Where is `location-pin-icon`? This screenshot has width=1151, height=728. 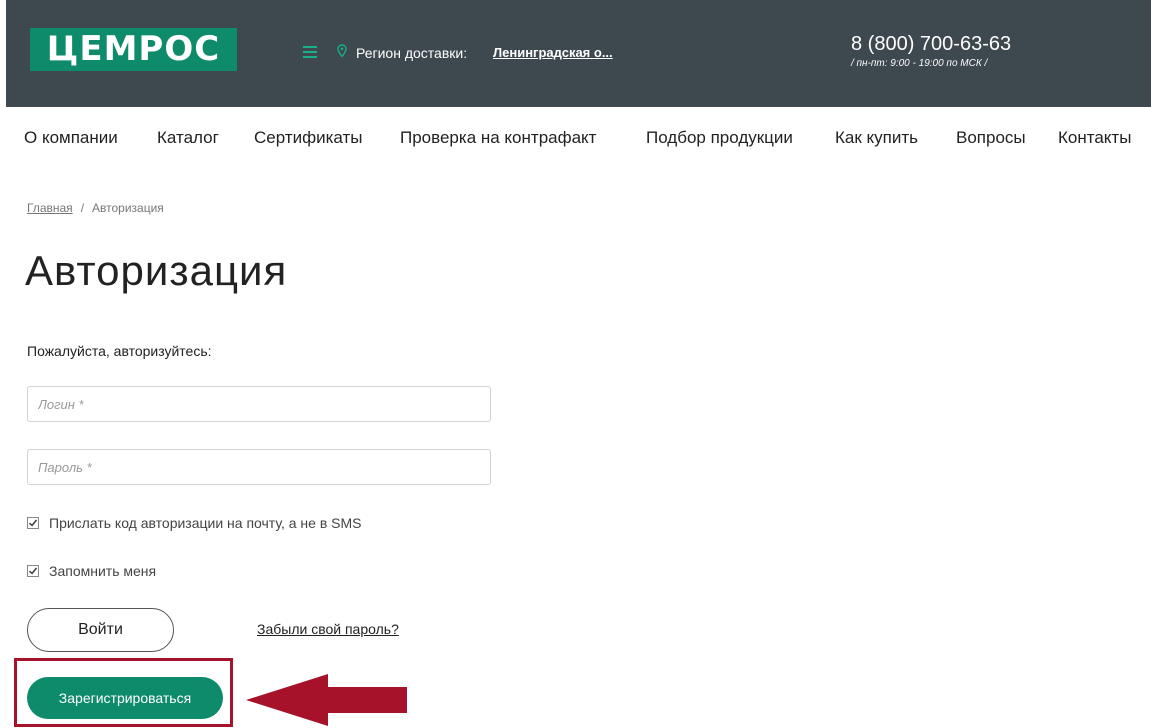
location-pin-icon is located at coordinates (342, 51).